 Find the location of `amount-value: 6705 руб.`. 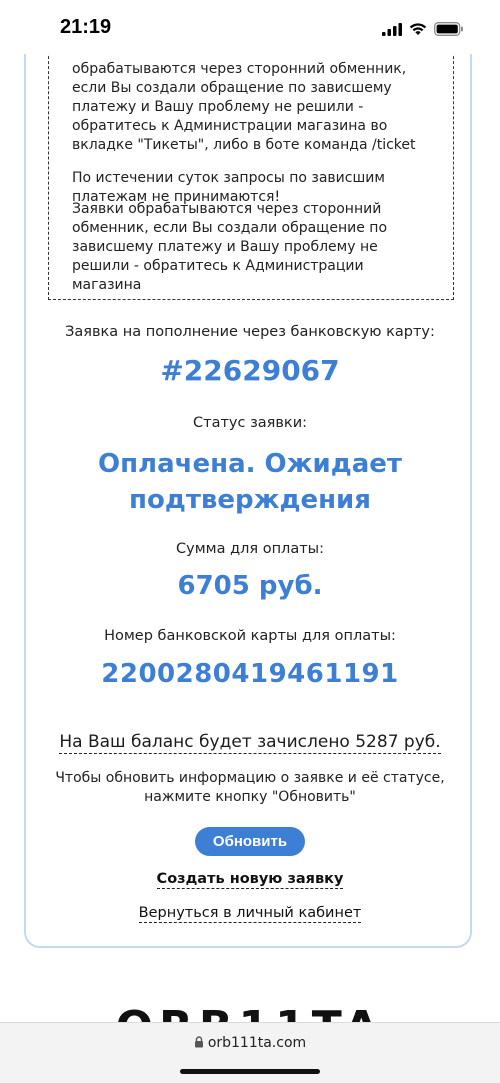

amount-value: 6705 руб. is located at coordinates (250, 586).